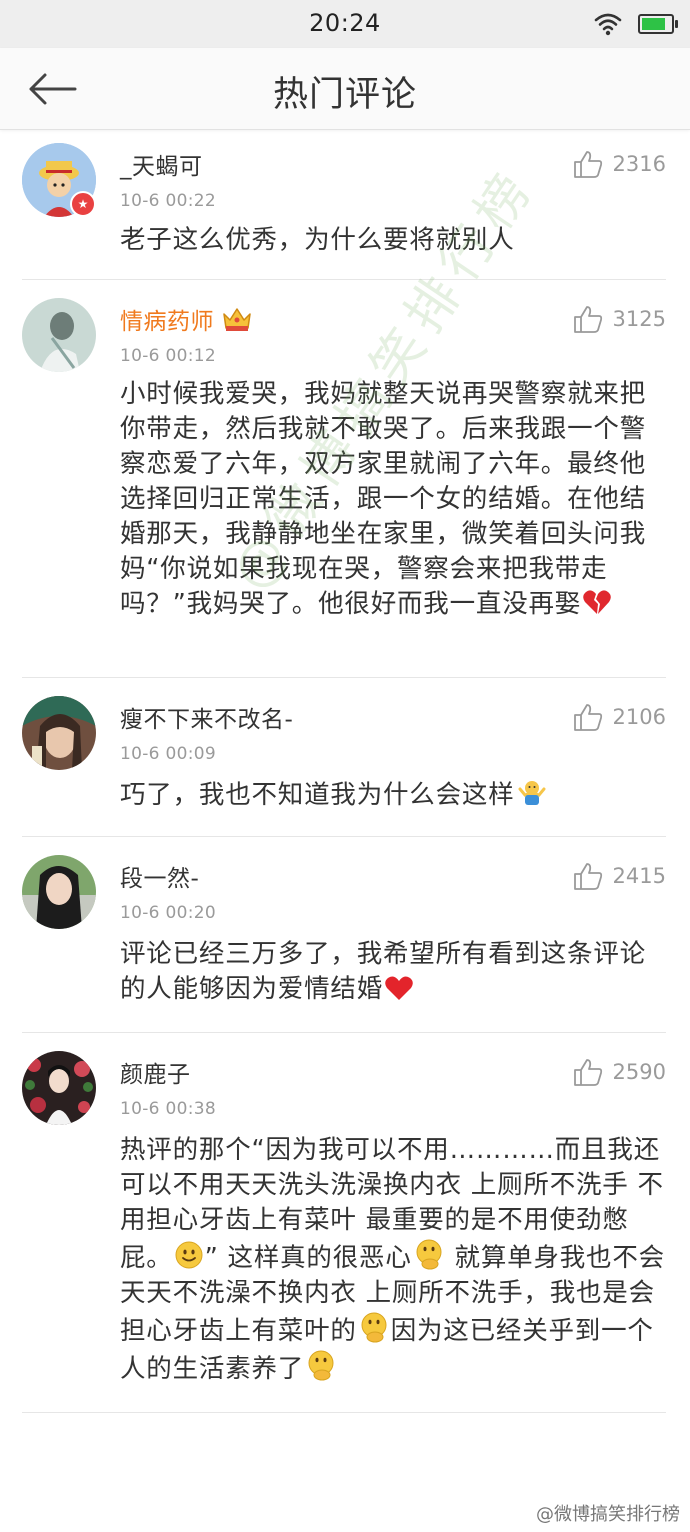  I want to click on like-count: 2106, so click(639, 717).